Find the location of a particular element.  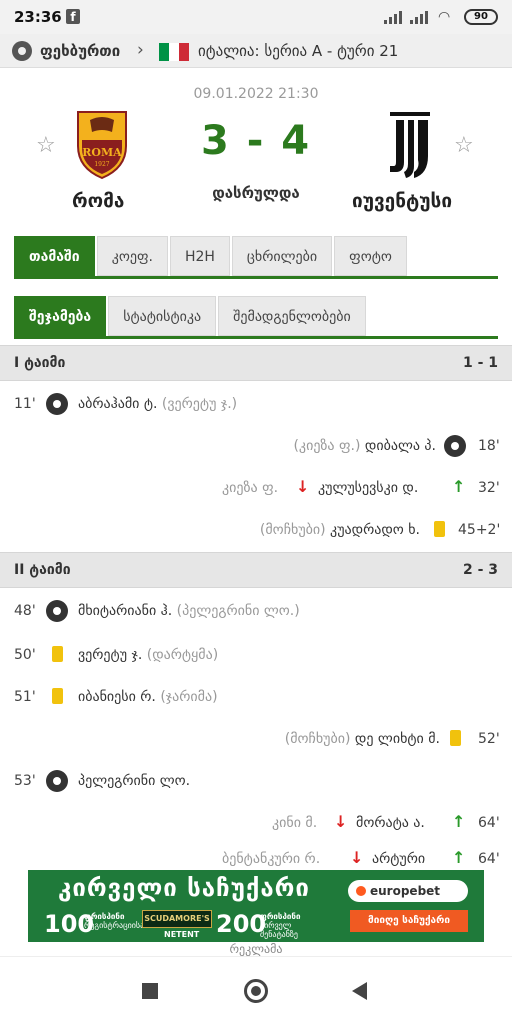

event-assist: (პელეგრინი ლო.) is located at coordinates (238, 611).